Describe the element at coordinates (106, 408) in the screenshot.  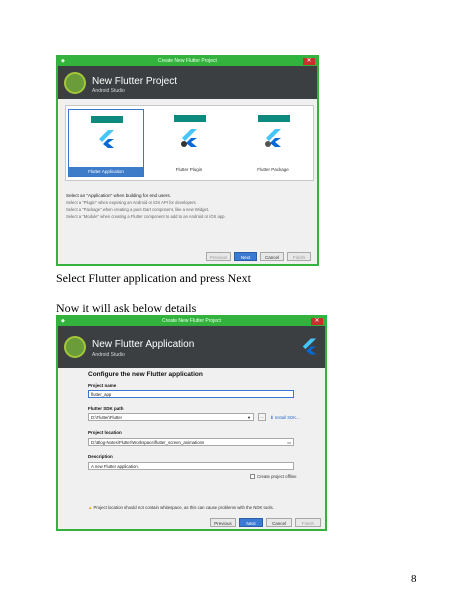
I see `sdk-path-label: Flutter SDK path` at that location.